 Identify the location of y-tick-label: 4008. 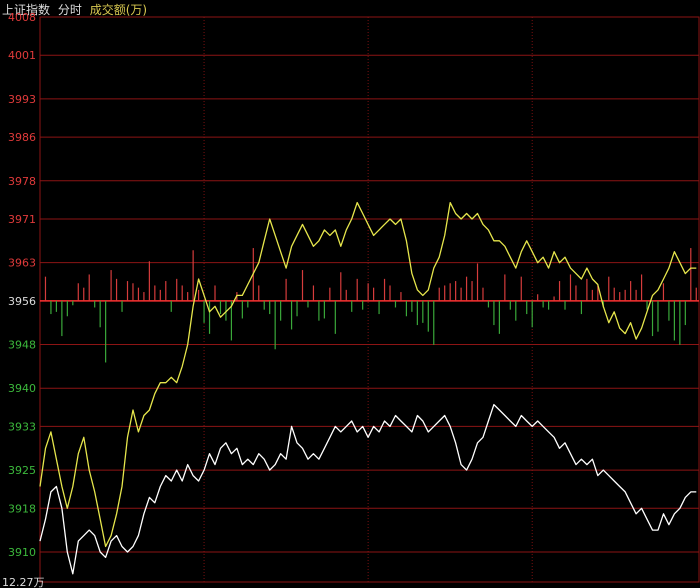
(22, 17).